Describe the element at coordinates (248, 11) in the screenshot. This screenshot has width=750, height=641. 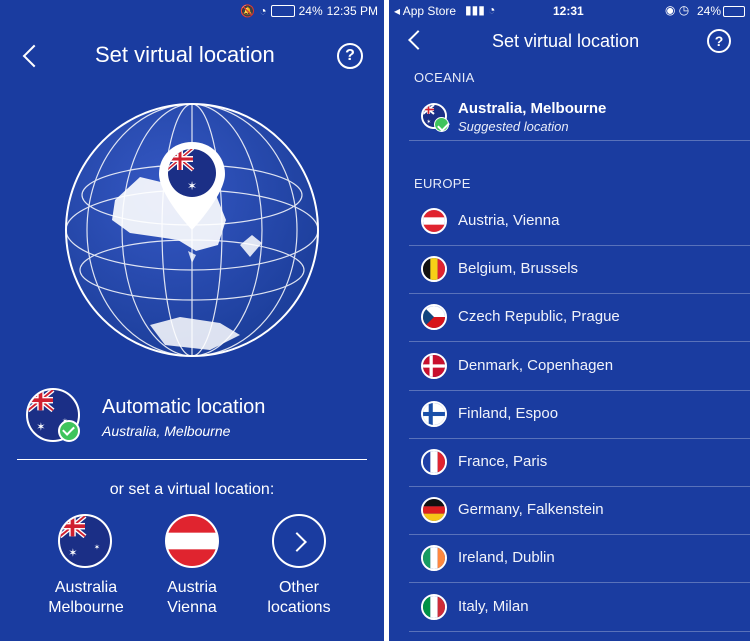
I see `mute-icon: 🔕` at that location.